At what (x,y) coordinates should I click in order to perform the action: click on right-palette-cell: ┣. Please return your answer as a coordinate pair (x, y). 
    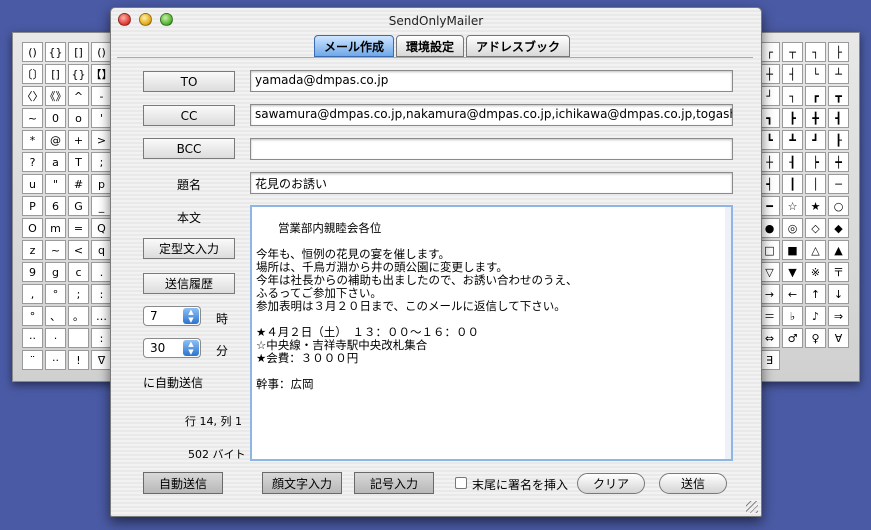
    Looking at the image, I should click on (792, 118).